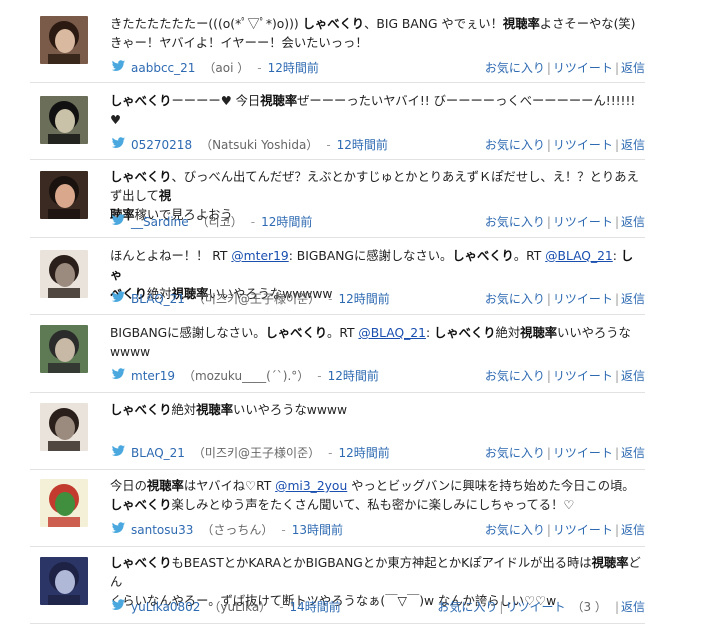 This screenshot has width=721, height=634. Describe the element at coordinates (290, 410) in the screenshot. I see `tweet-text-segment: いいやろうなwwww` at that location.